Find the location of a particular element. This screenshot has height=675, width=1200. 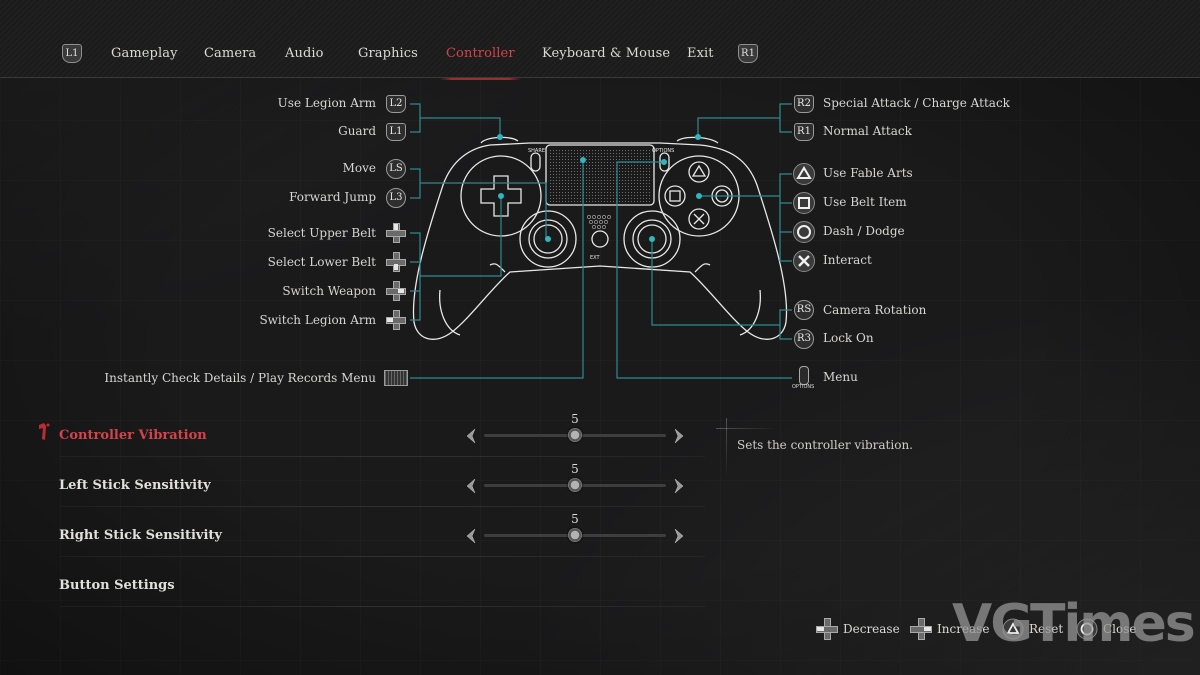

l2-button-icon: L2 is located at coordinates (396, 104).